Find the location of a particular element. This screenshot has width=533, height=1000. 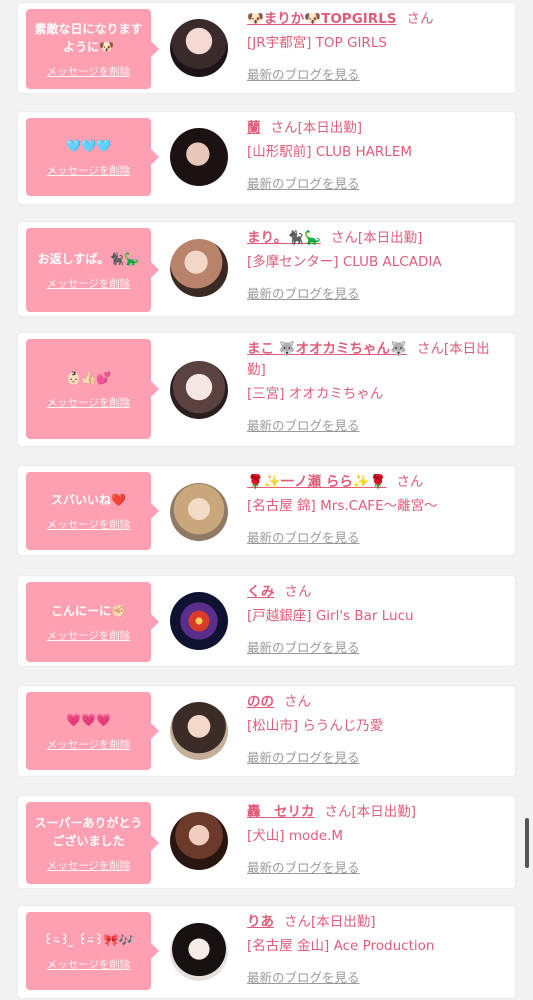

shop-label: [三宮] オオカミちゃん is located at coordinates (315, 394).